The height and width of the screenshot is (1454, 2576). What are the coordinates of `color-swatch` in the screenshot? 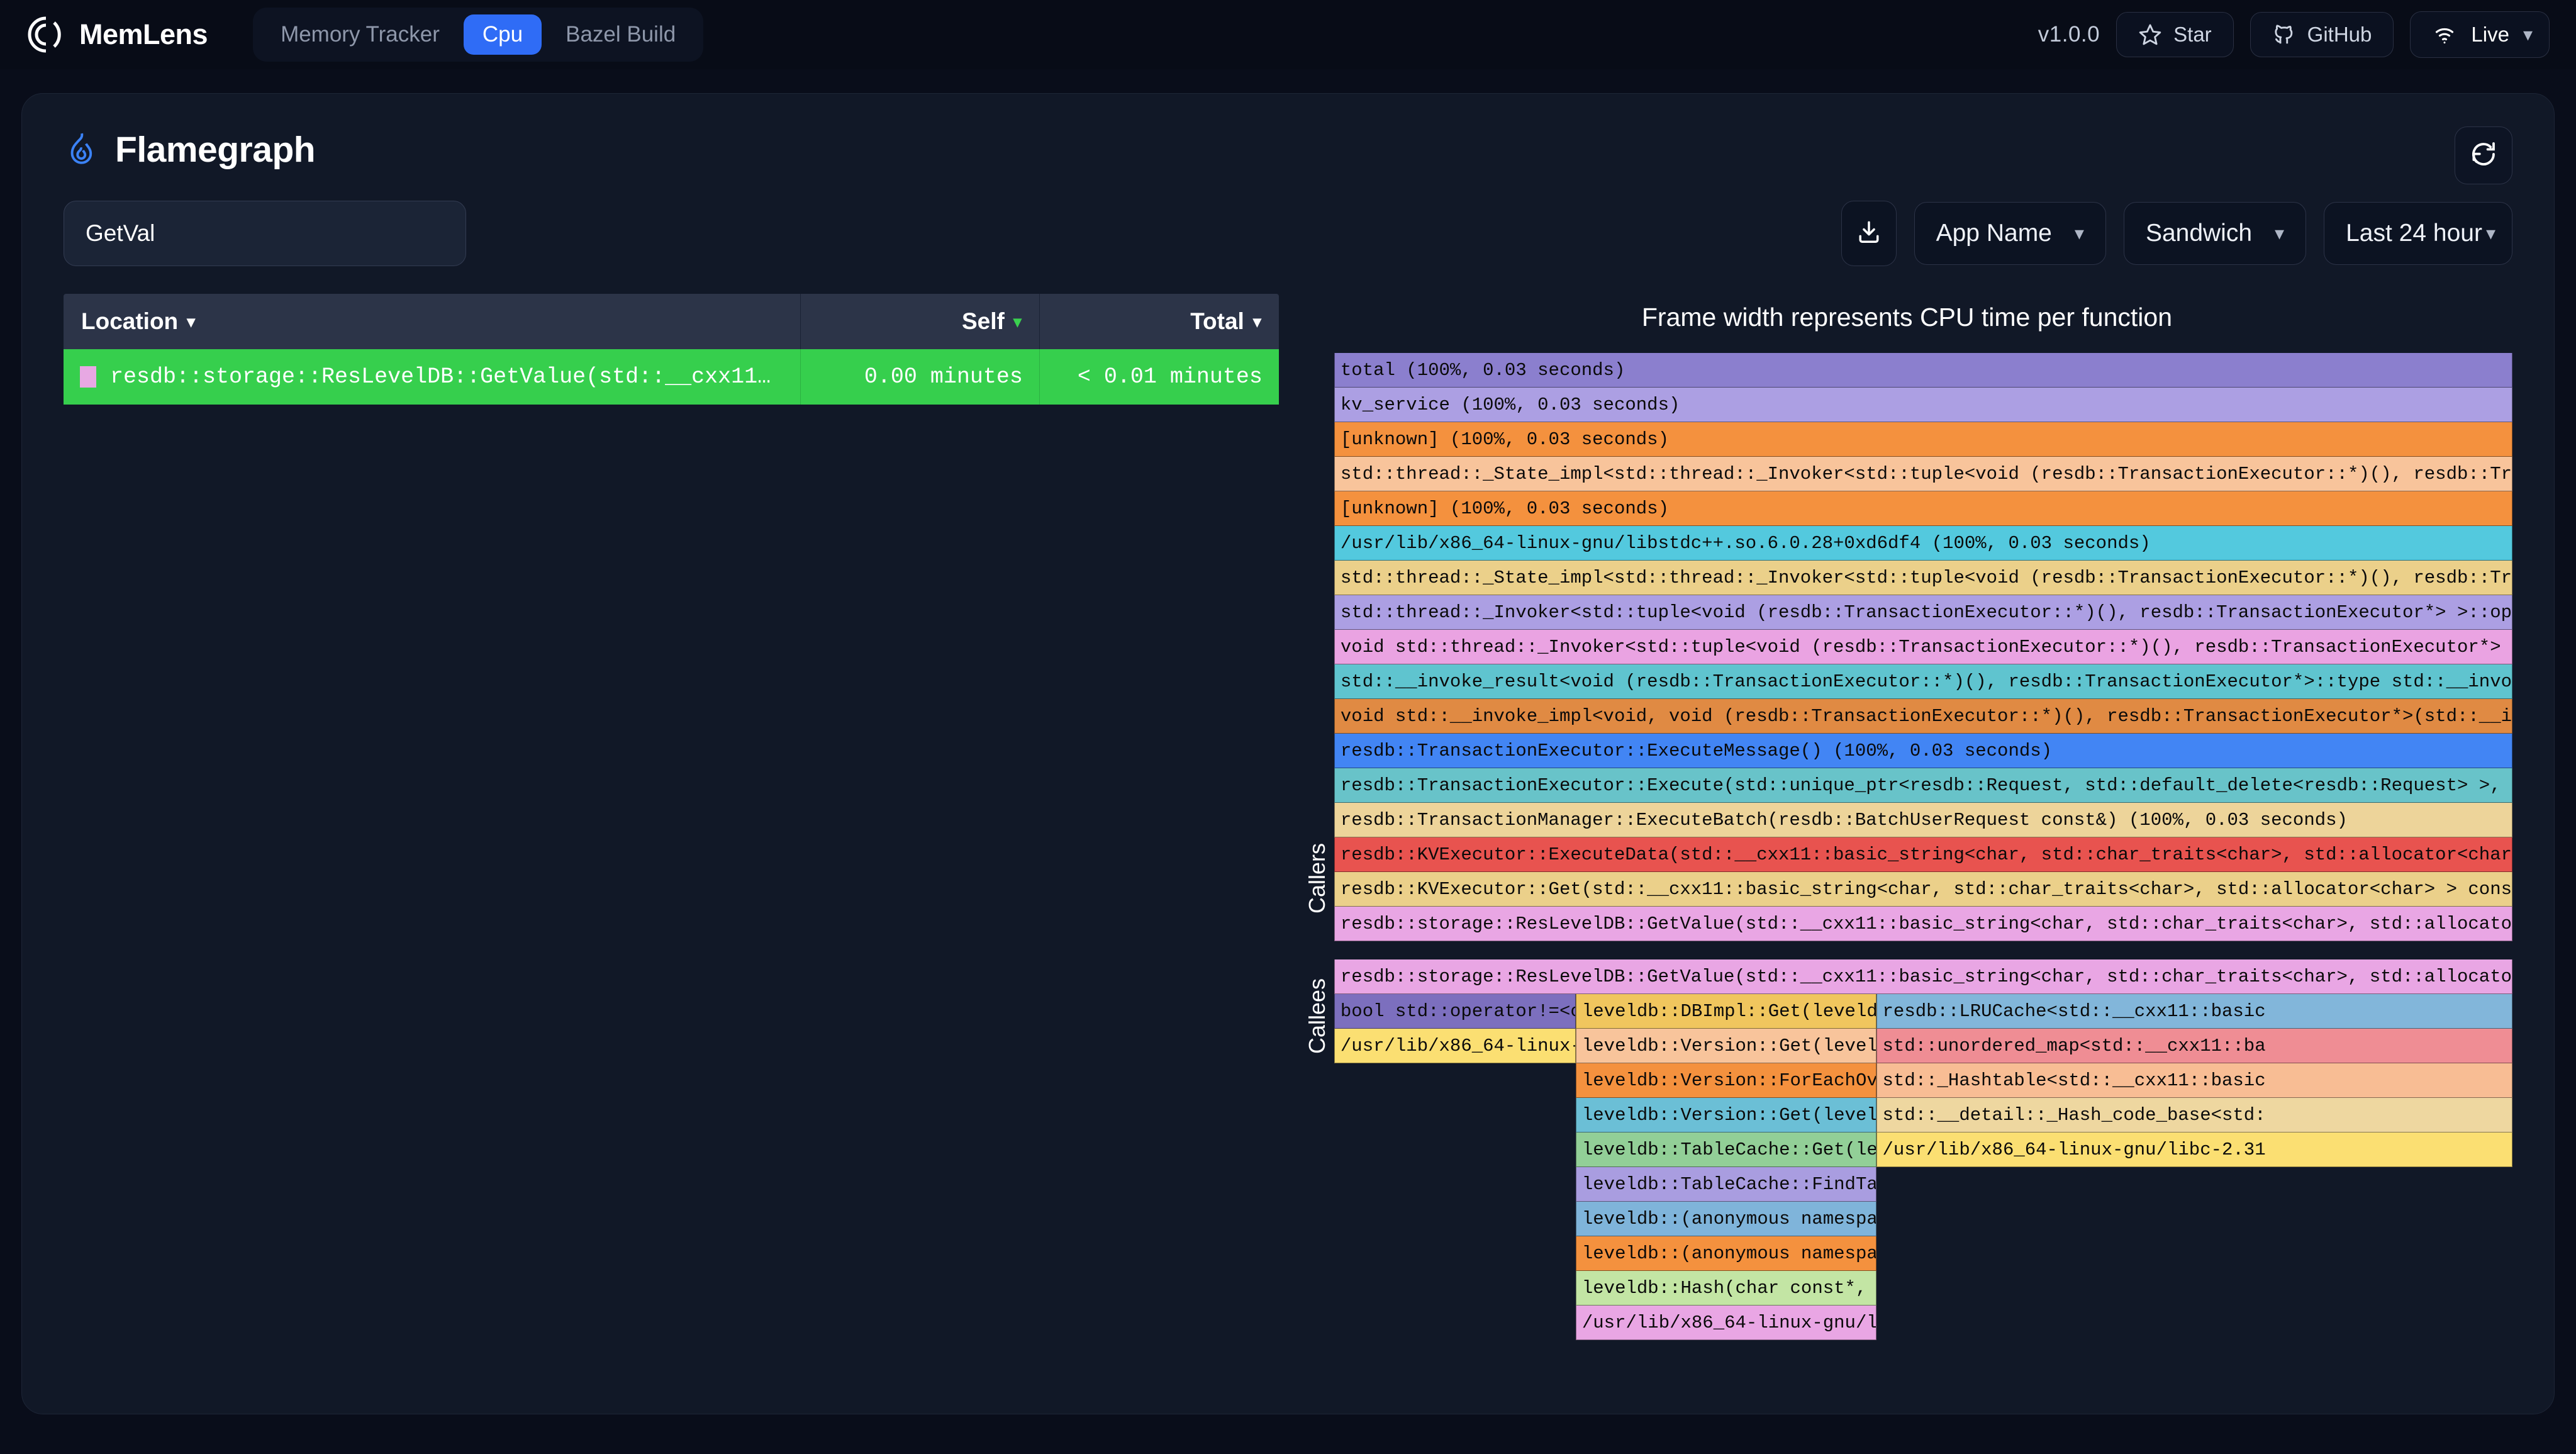 It's located at (88, 377).